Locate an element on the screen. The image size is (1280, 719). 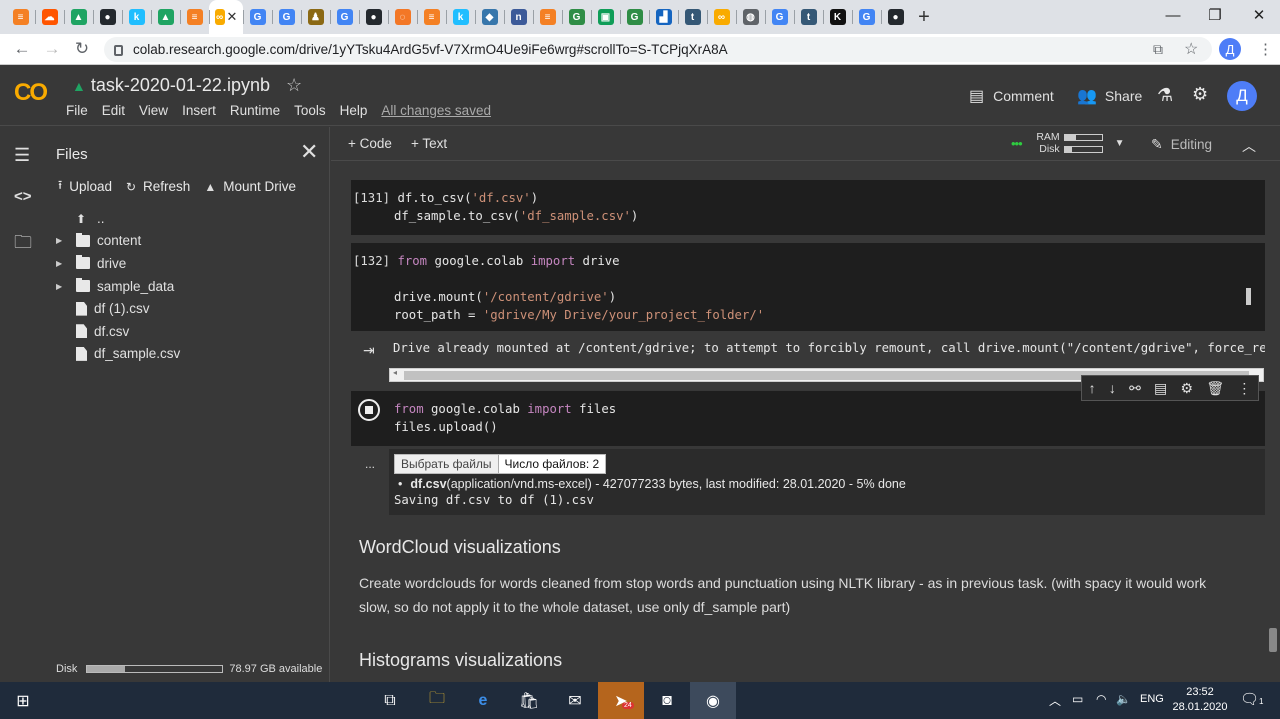
chrome-icon: ◉ is located at coordinates (713, 700).